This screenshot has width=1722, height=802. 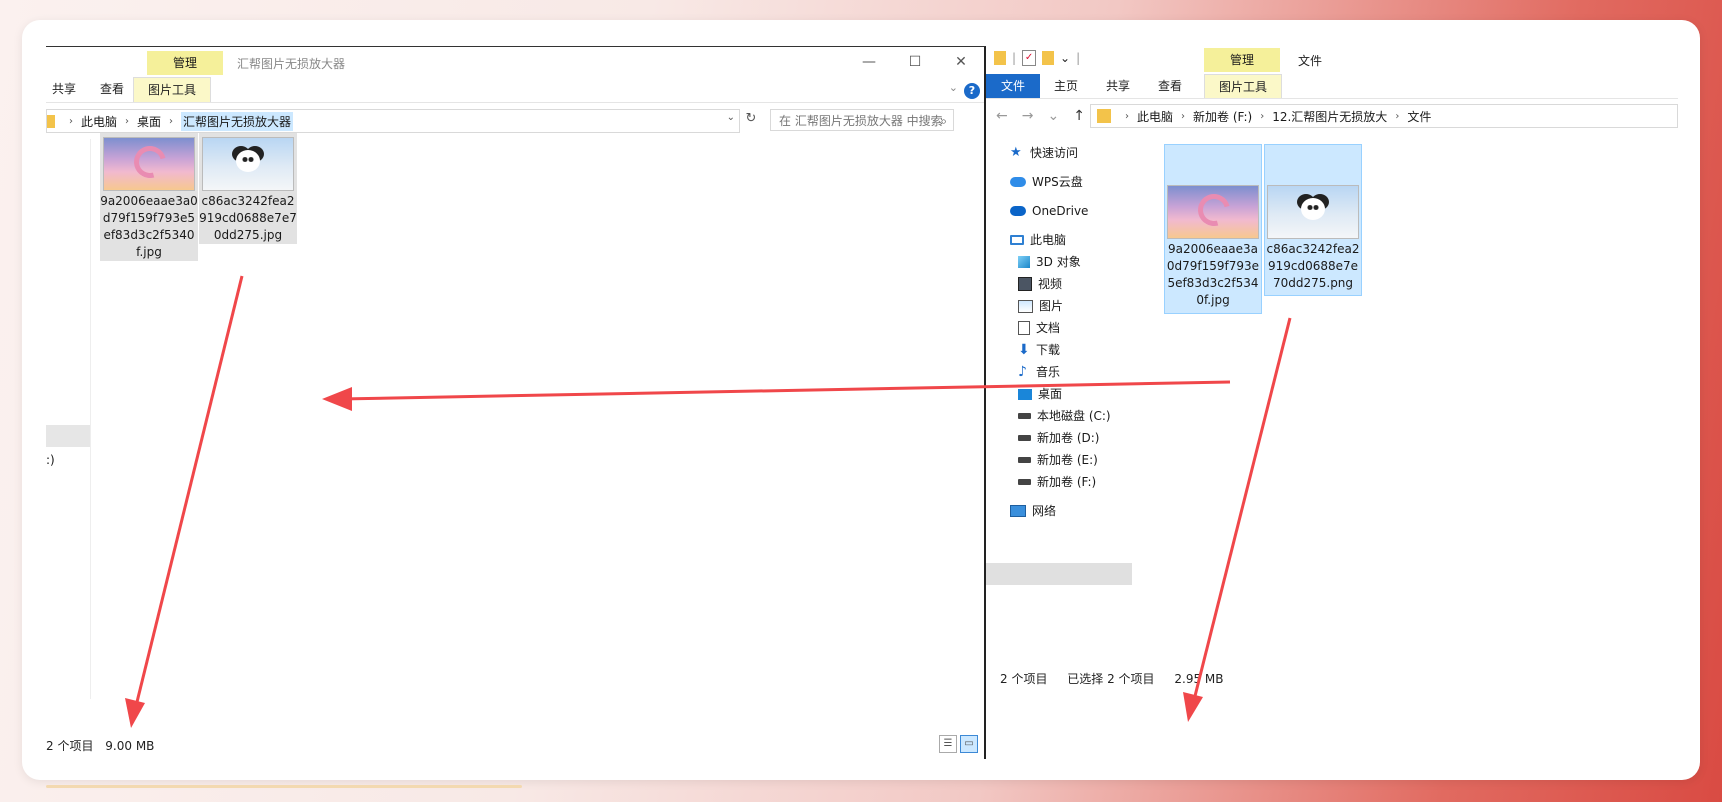 What do you see at coordinates (1048, 58) in the screenshot?
I see `new-folder-icon` at bounding box center [1048, 58].